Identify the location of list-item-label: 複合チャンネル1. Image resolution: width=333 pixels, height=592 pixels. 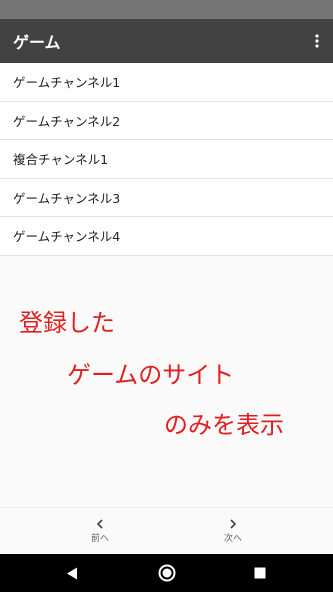
(61, 160).